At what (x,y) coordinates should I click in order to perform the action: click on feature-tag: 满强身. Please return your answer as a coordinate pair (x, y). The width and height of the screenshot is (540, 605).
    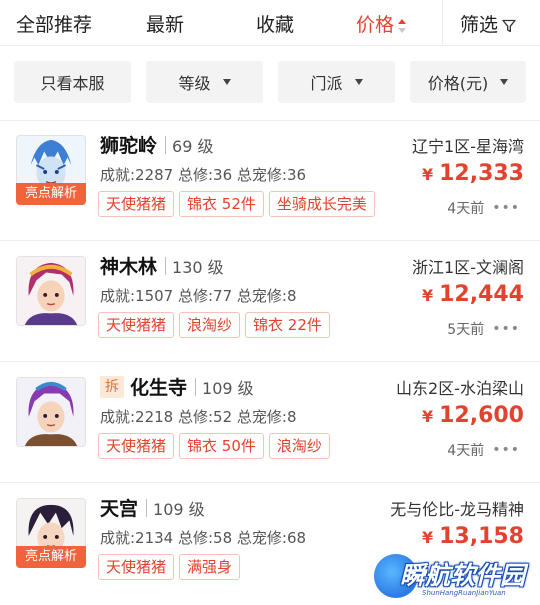
    Looking at the image, I should click on (210, 567).